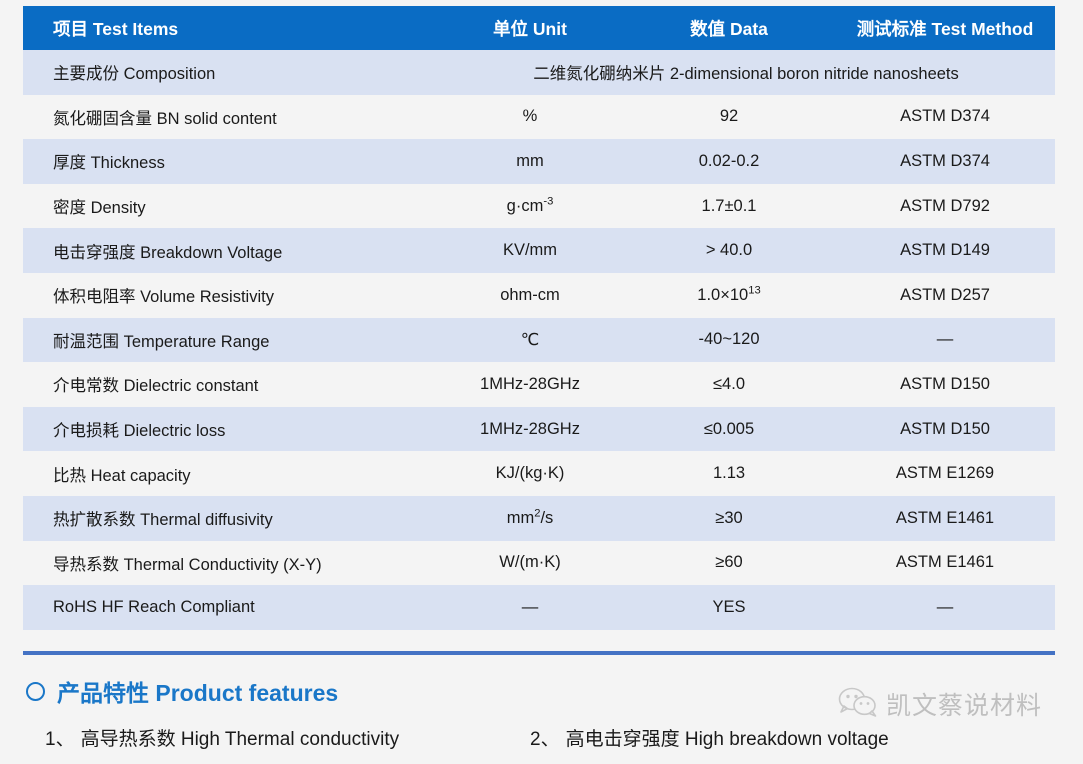 This screenshot has width=1083, height=764. Describe the element at coordinates (187, 564) in the screenshot. I see `cell-test-item: 导热系数 Thermal Conductivity (X-Y)` at that location.